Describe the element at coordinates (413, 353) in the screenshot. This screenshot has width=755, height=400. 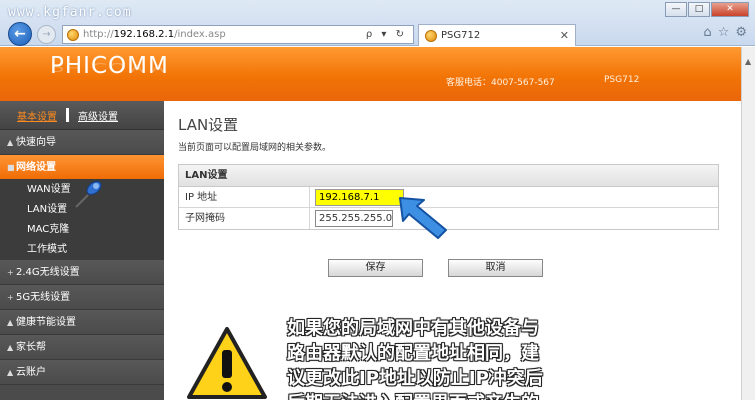
I see `annotation-line: 路由器默认的配置地址相同，建` at that location.